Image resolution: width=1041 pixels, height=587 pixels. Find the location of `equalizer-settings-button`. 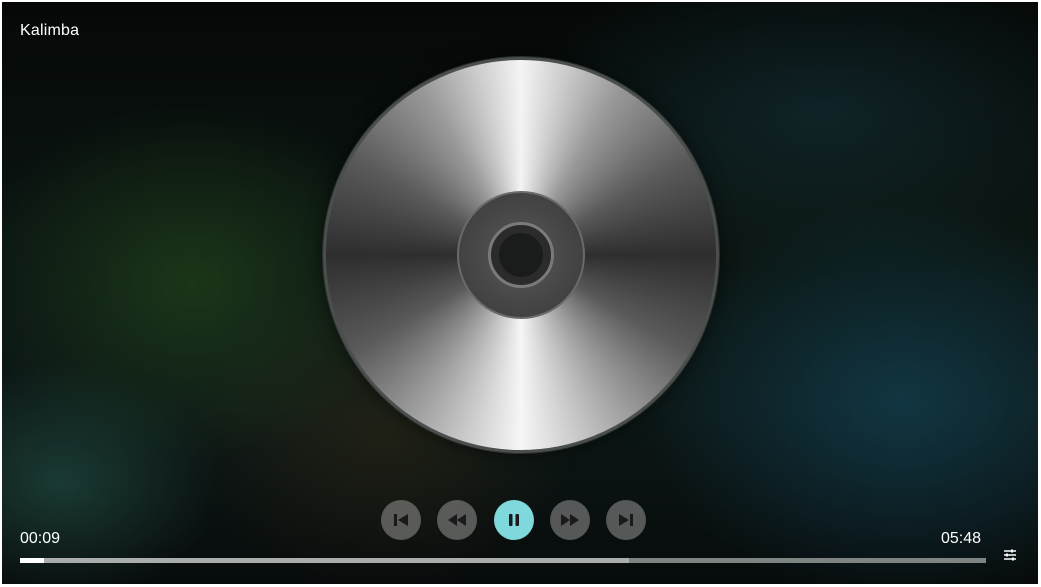

equalizer-settings-button is located at coordinates (1010, 555).